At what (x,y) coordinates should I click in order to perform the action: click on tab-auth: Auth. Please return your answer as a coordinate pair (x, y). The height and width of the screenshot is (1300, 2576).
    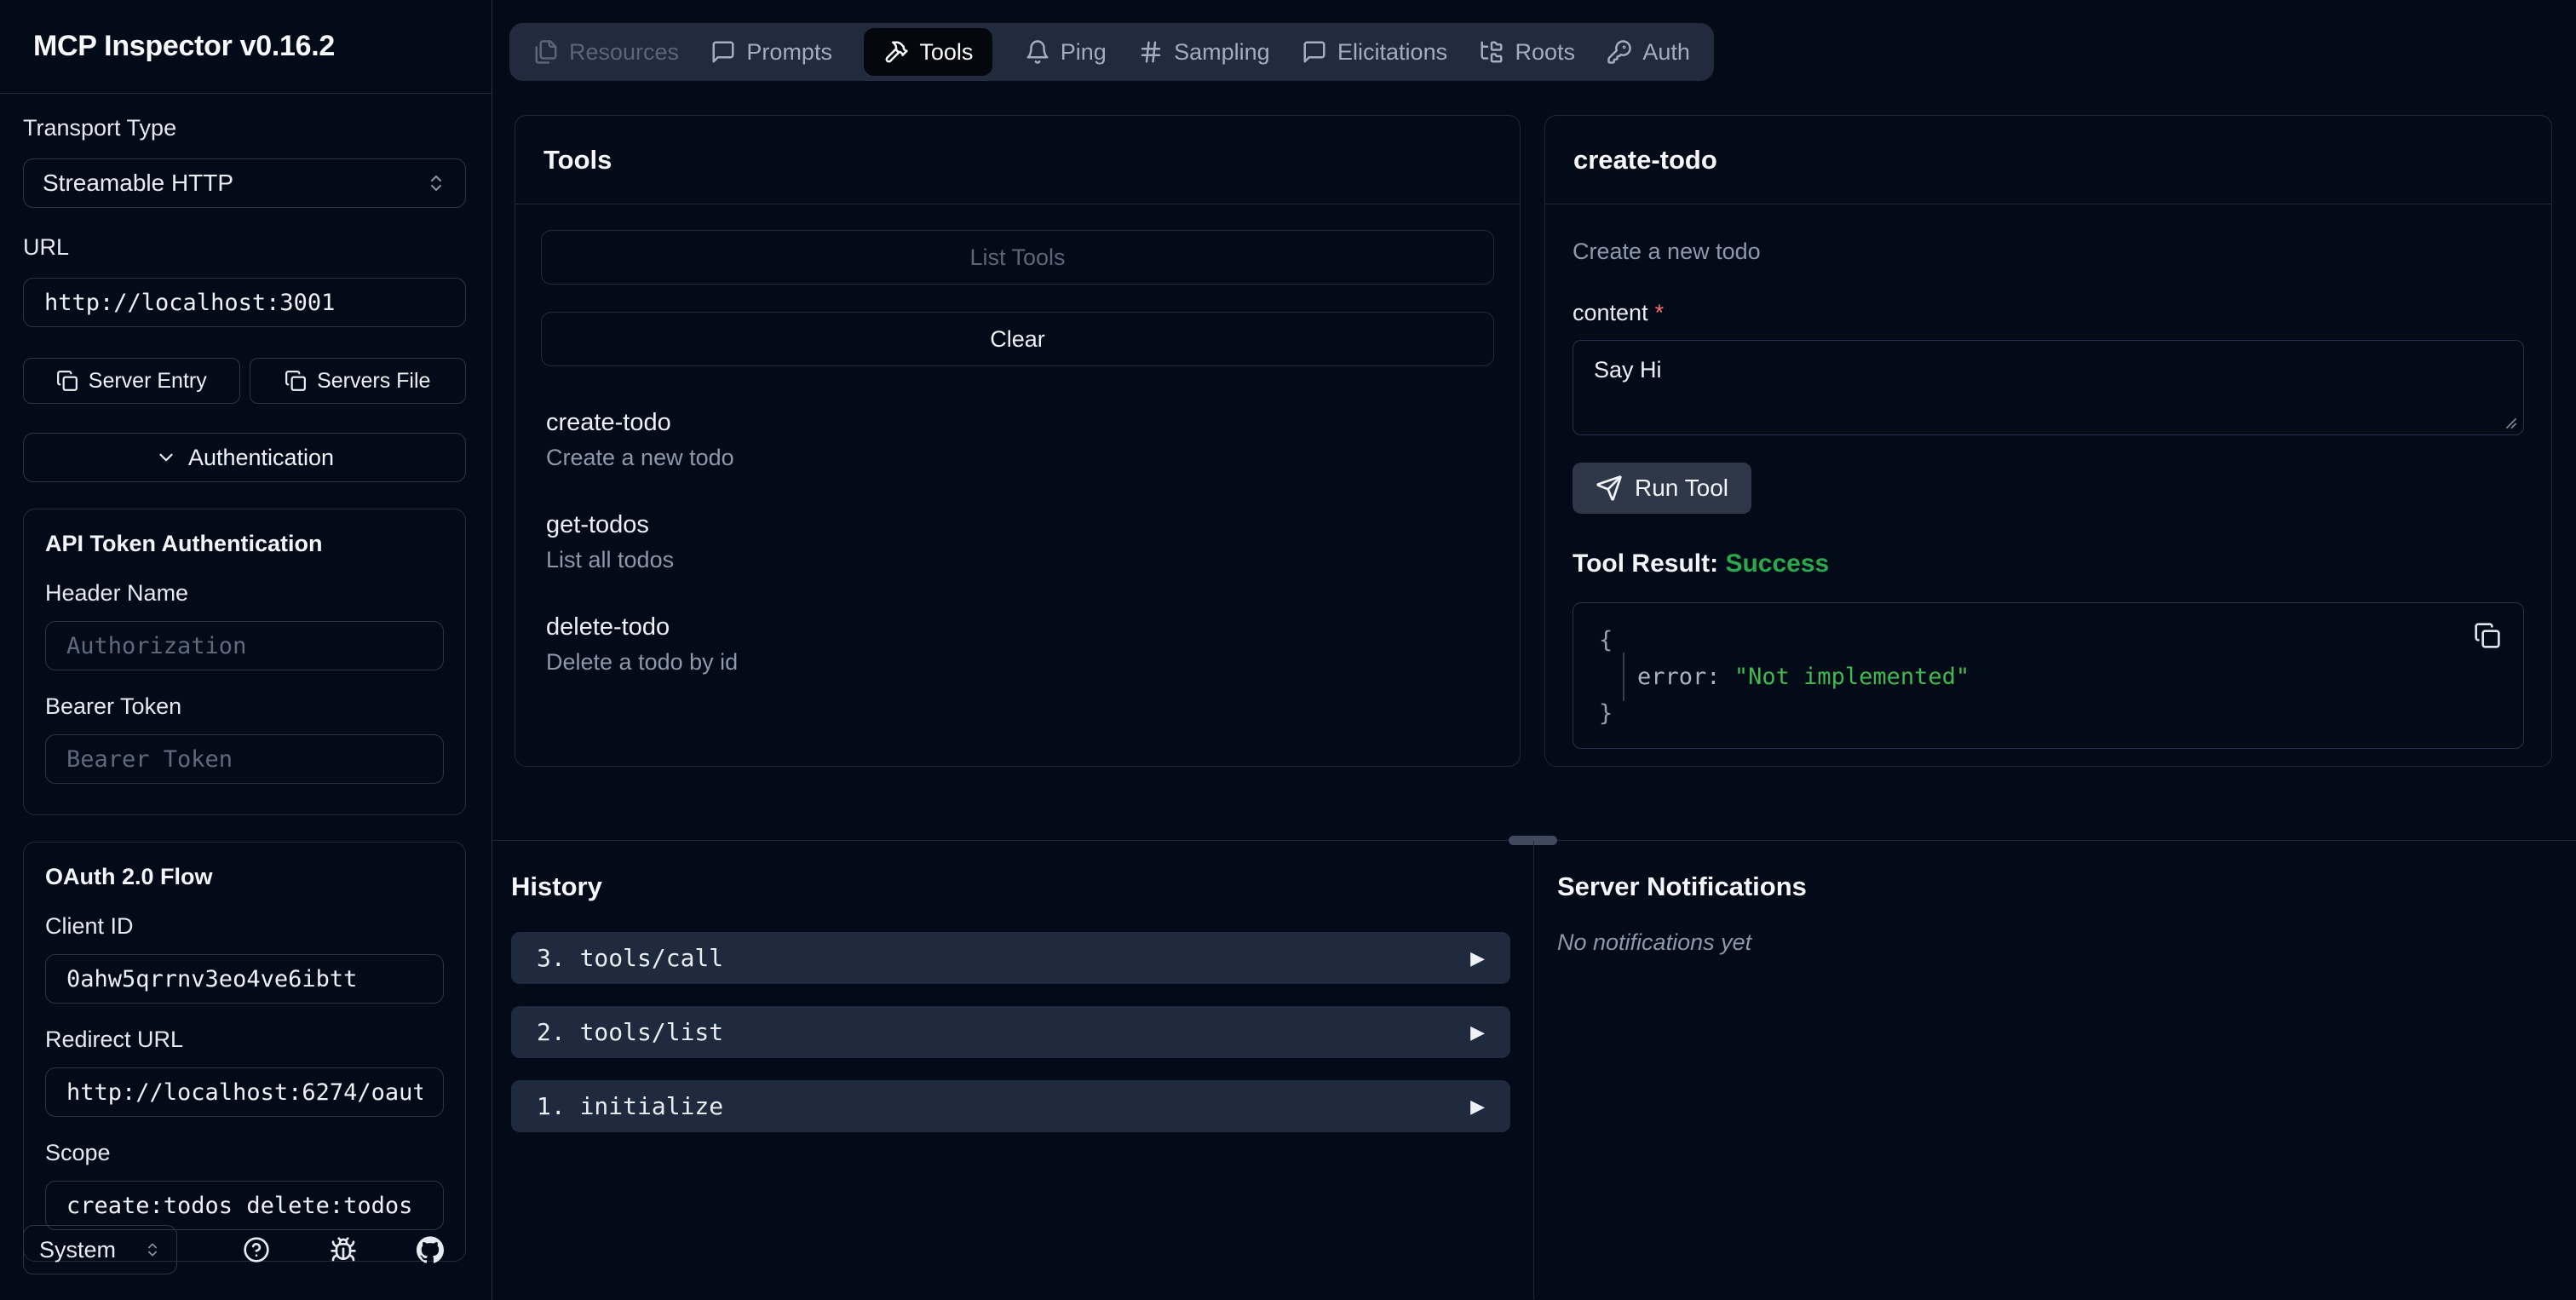
    Looking at the image, I should click on (1649, 52).